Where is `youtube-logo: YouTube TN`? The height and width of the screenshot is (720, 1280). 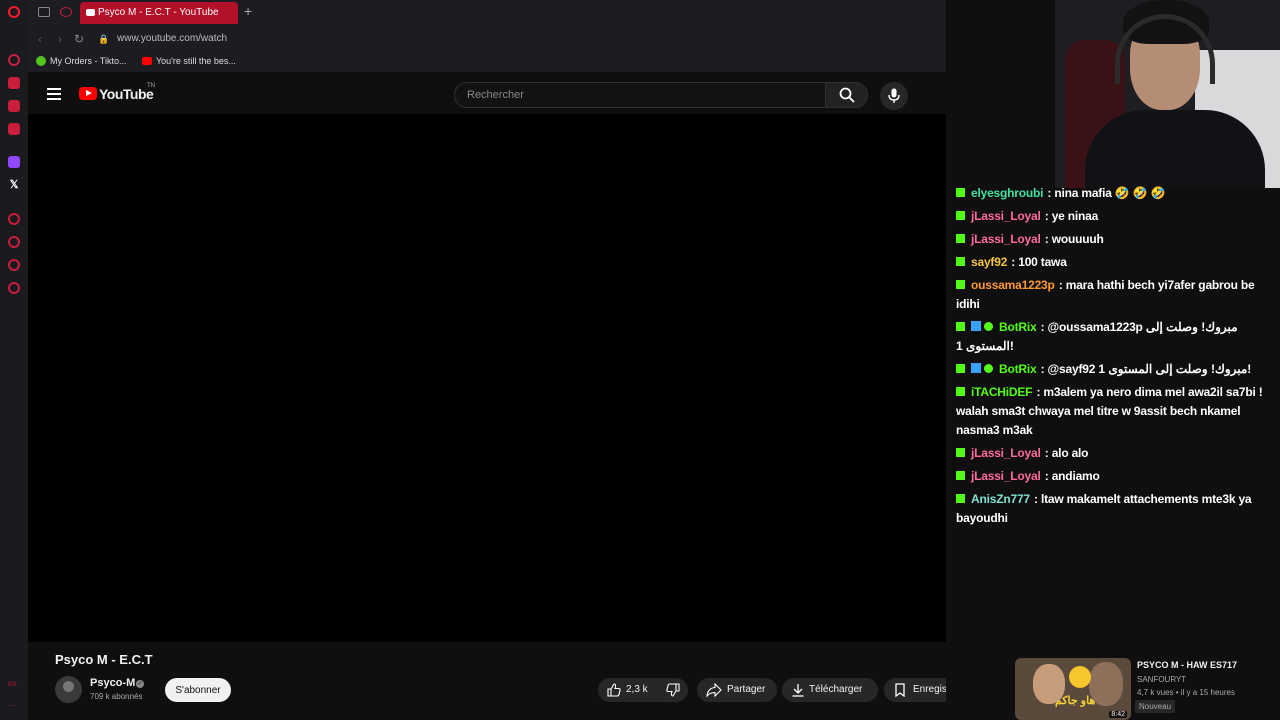 youtube-logo: YouTube TN is located at coordinates (119, 93).